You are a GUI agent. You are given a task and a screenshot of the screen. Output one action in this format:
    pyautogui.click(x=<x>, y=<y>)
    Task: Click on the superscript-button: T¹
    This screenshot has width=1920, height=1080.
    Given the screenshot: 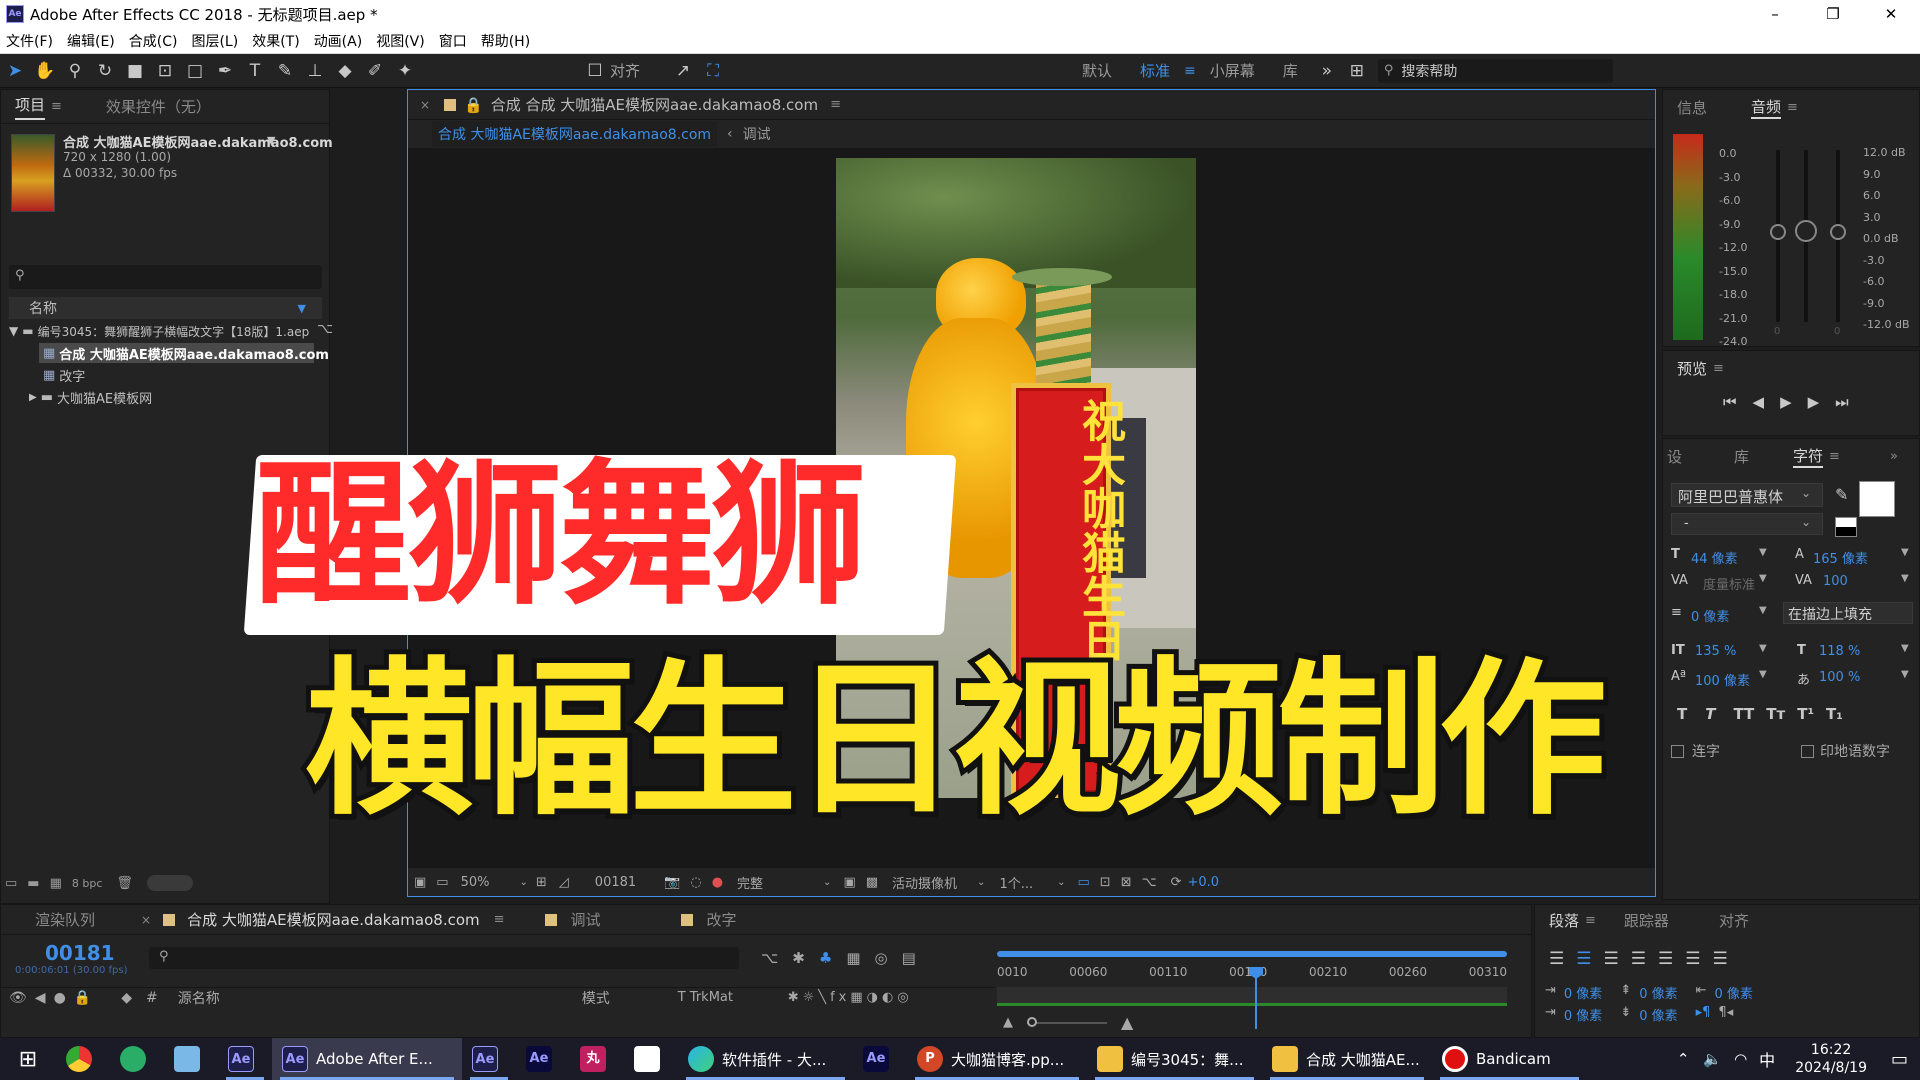 What is the action you would take?
    pyautogui.click(x=1805, y=714)
    